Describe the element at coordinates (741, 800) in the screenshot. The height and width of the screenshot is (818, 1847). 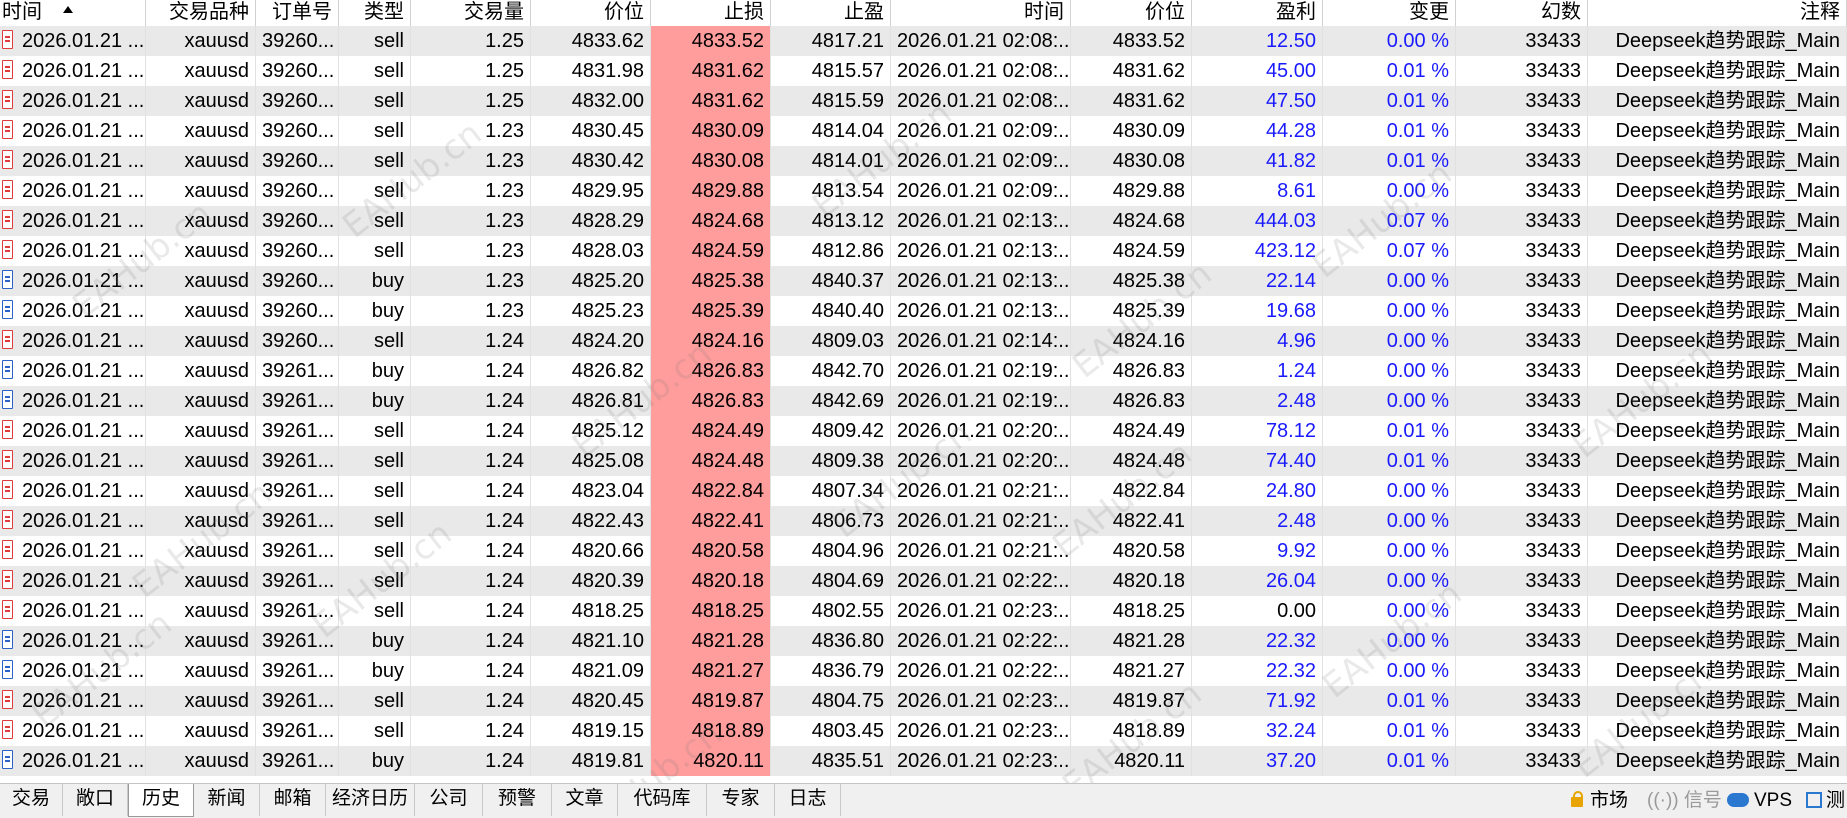
I see `tab-专家: 专家` at that location.